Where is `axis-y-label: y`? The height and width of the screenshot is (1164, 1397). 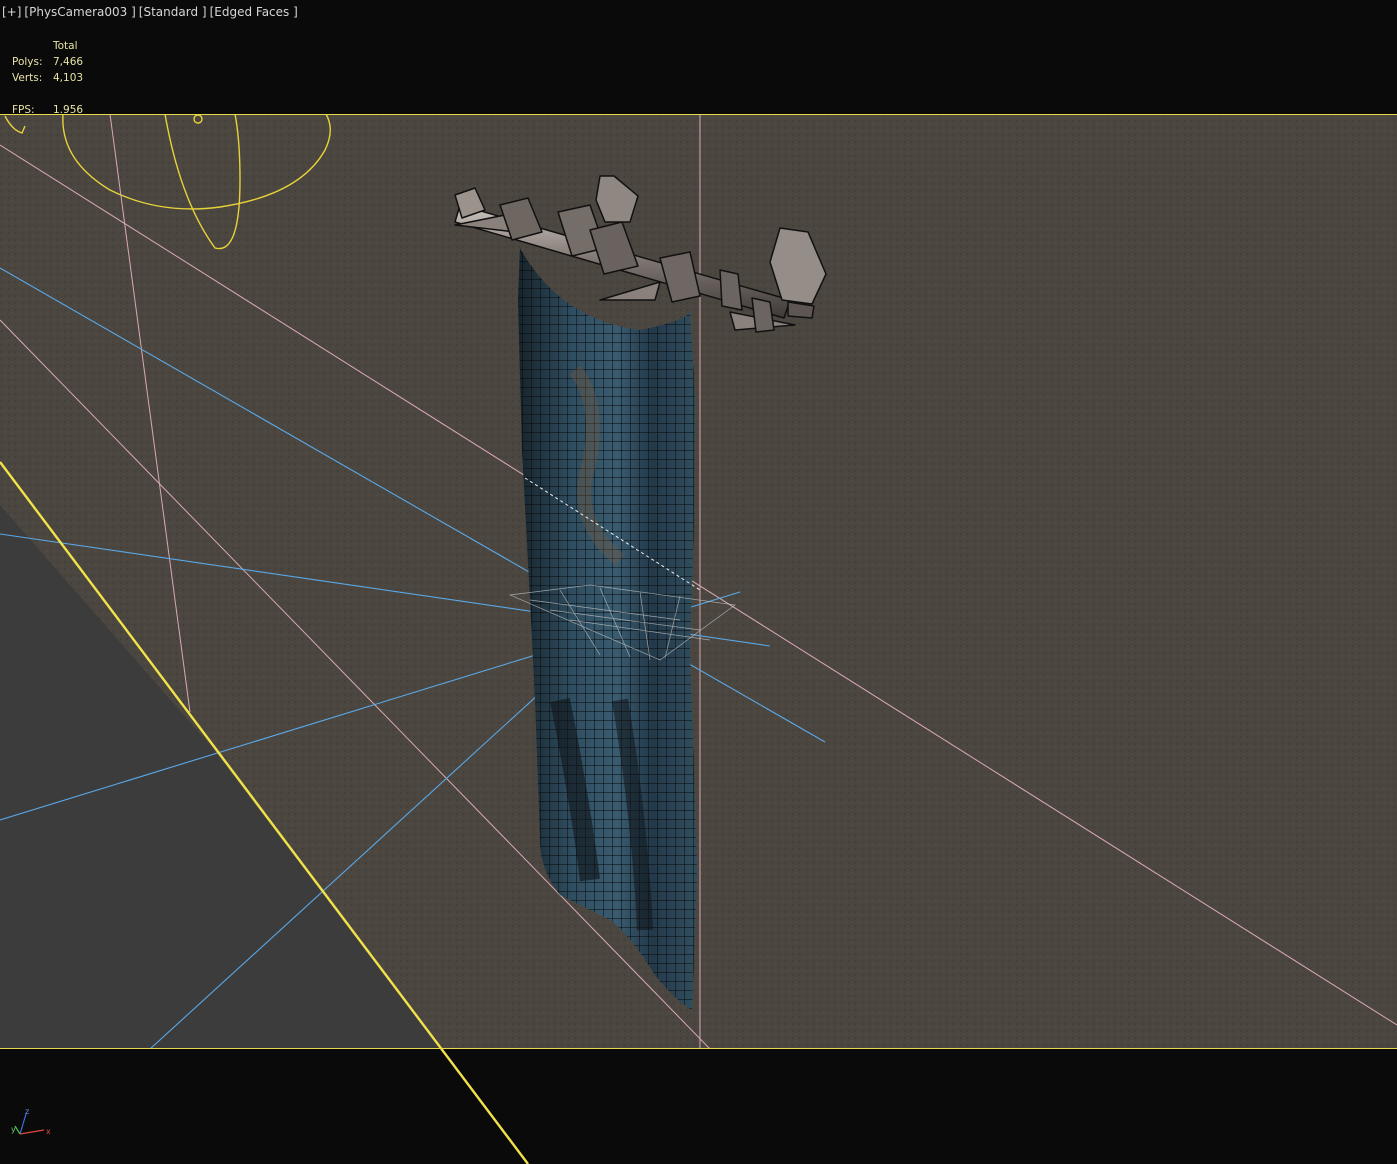
axis-y-label: y is located at coordinates (13, 1129).